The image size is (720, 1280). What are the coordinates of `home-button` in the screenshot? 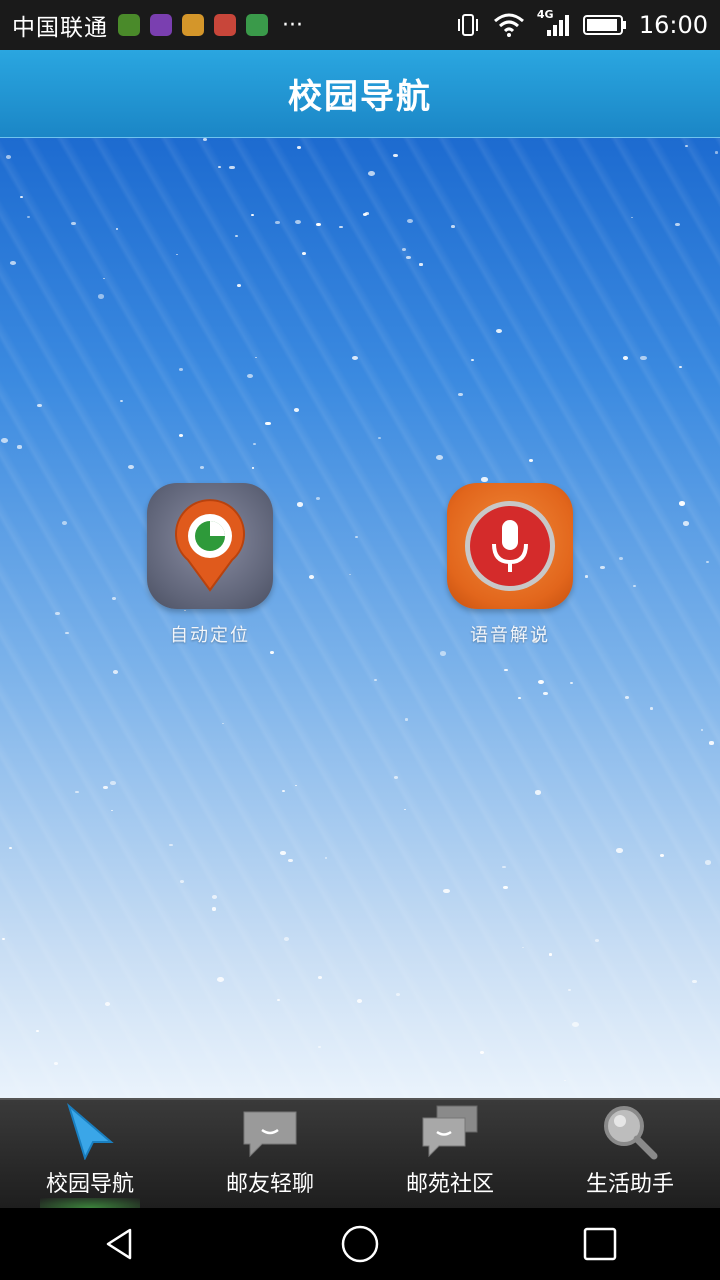 It's located at (360, 1244).